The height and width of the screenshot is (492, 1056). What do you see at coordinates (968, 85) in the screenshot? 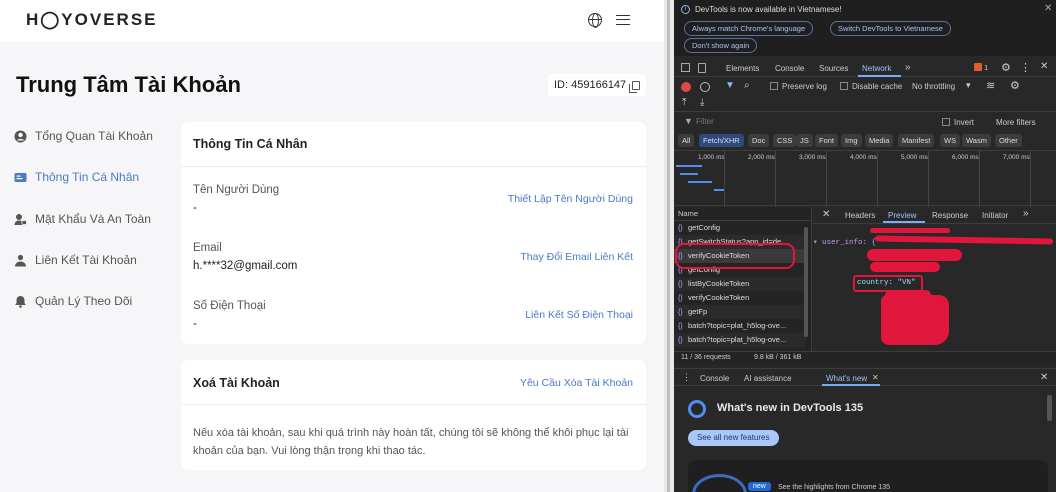
I see `chevron-down-icon: ▾` at bounding box center [968, 85].